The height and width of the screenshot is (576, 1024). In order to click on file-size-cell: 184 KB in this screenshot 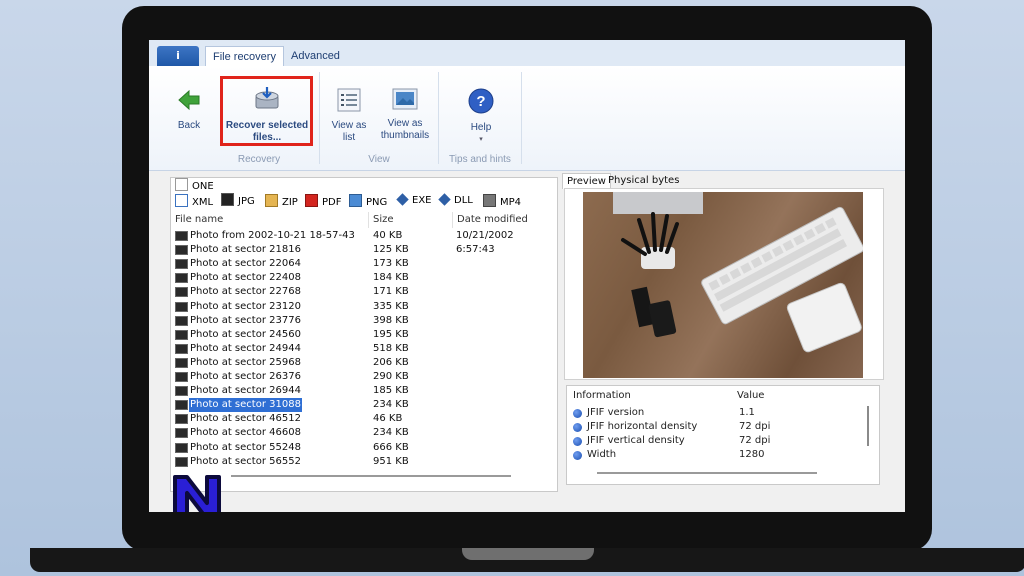, I will do `click(391, 278)`.